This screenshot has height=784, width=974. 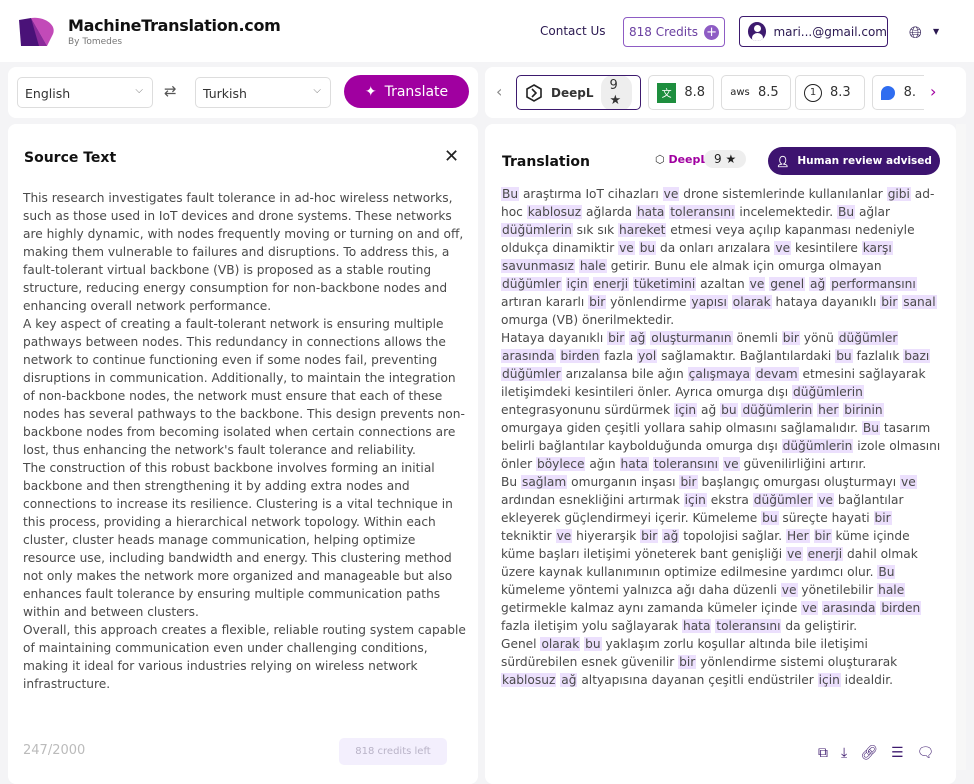 What do you see at coordinates (854, 161) in the screenshot?
I see `human-review-button: 👤︎ Human review advised` at bounding box center [854, 161].